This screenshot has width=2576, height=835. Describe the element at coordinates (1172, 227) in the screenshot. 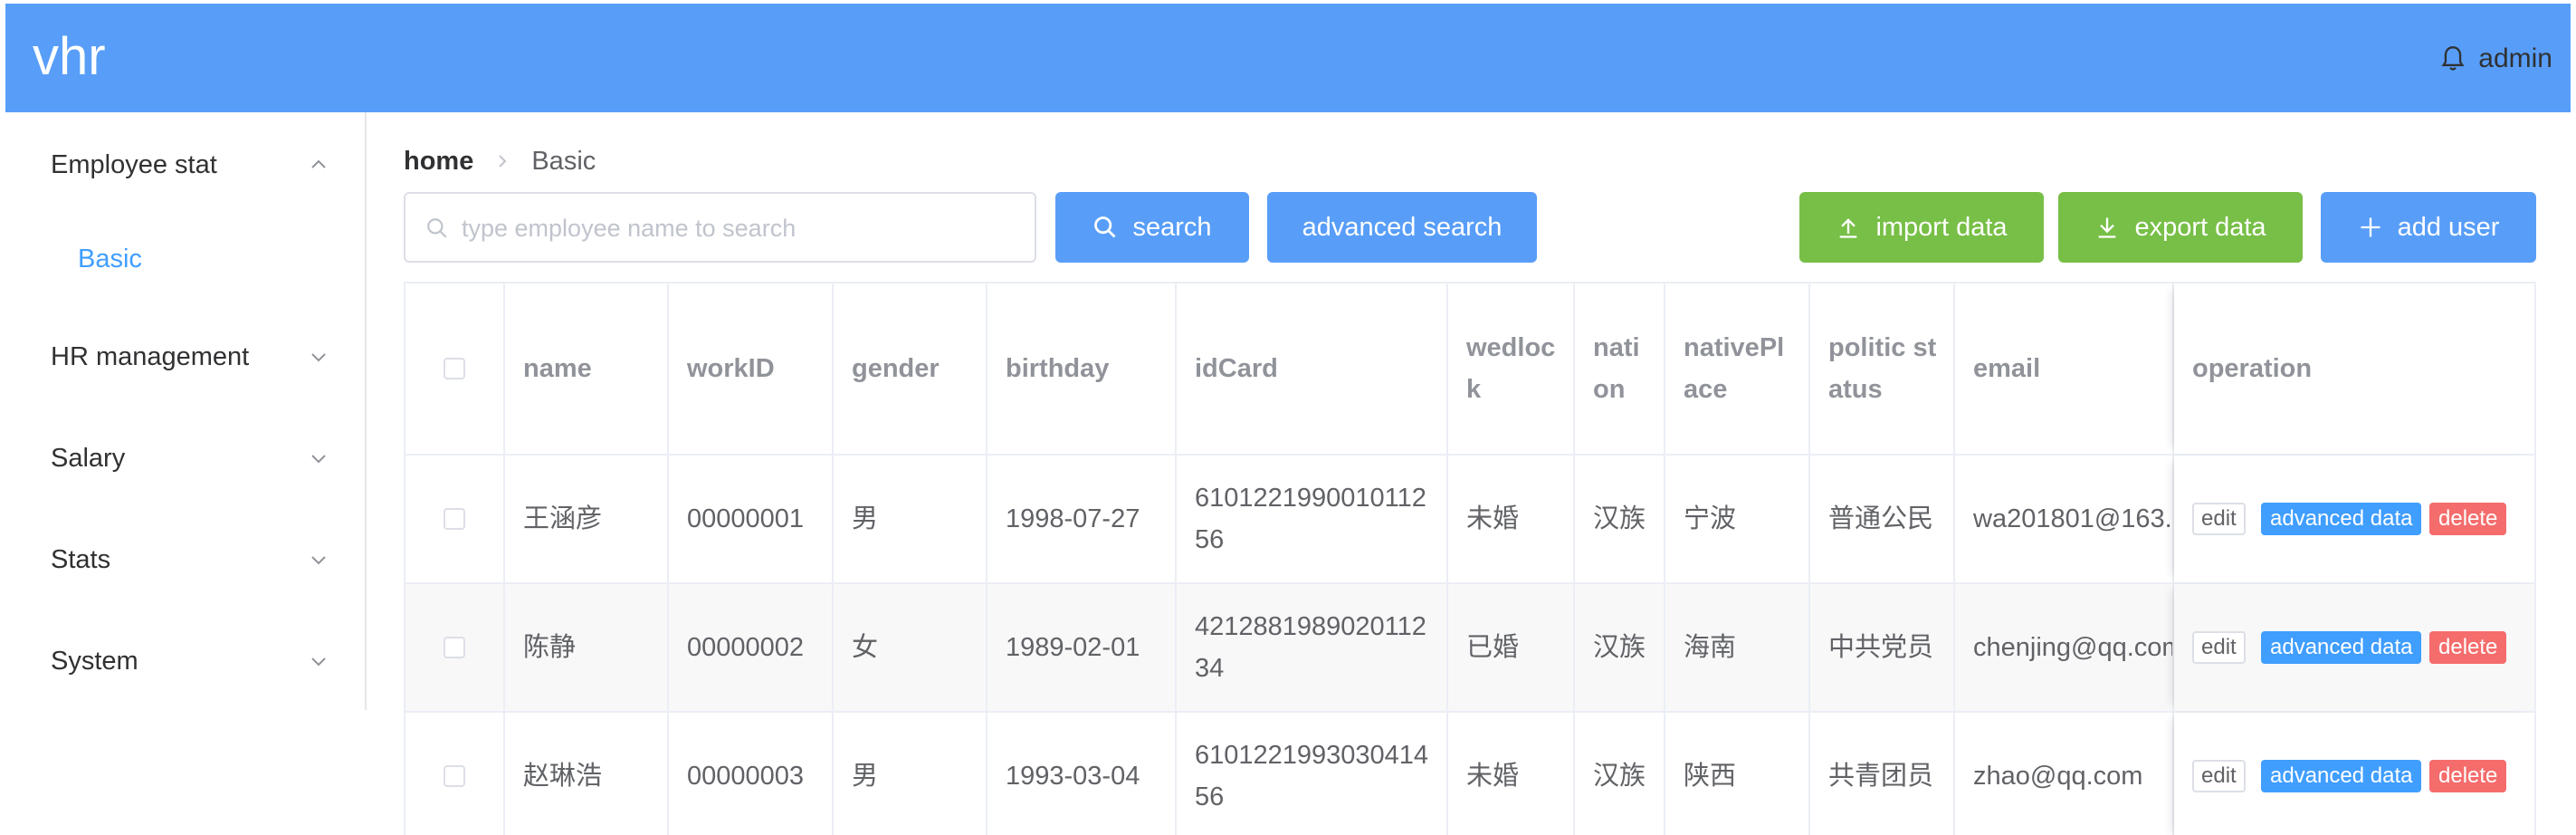

I see `search-button-label: search` at that location.